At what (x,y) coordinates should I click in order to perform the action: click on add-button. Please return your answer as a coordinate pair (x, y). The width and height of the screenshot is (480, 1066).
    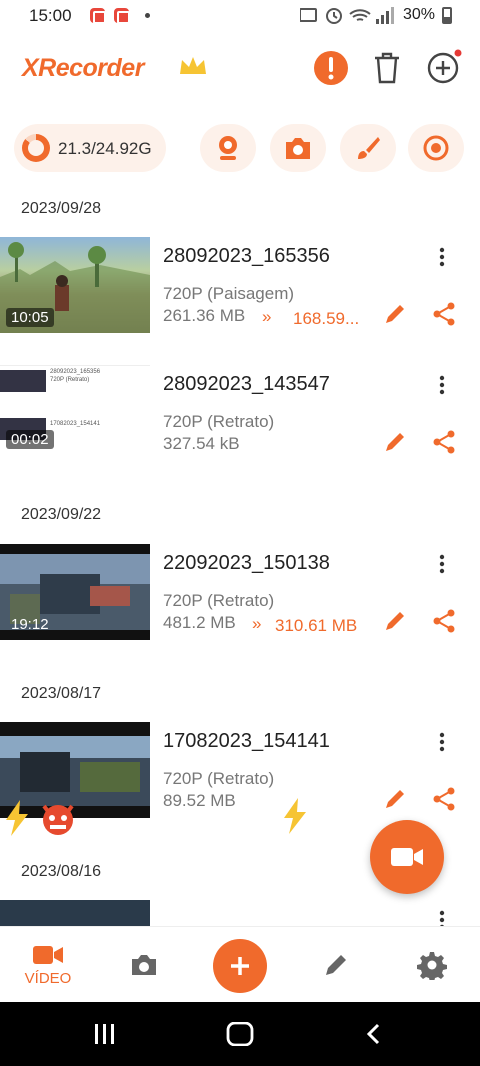
    Looking at the image, I should click on (443, 68).